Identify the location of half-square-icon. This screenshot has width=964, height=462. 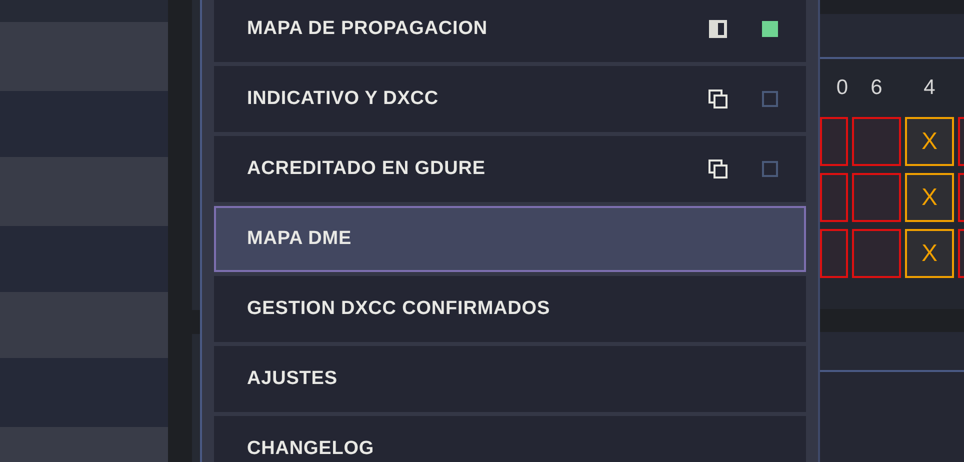
(718, 29).